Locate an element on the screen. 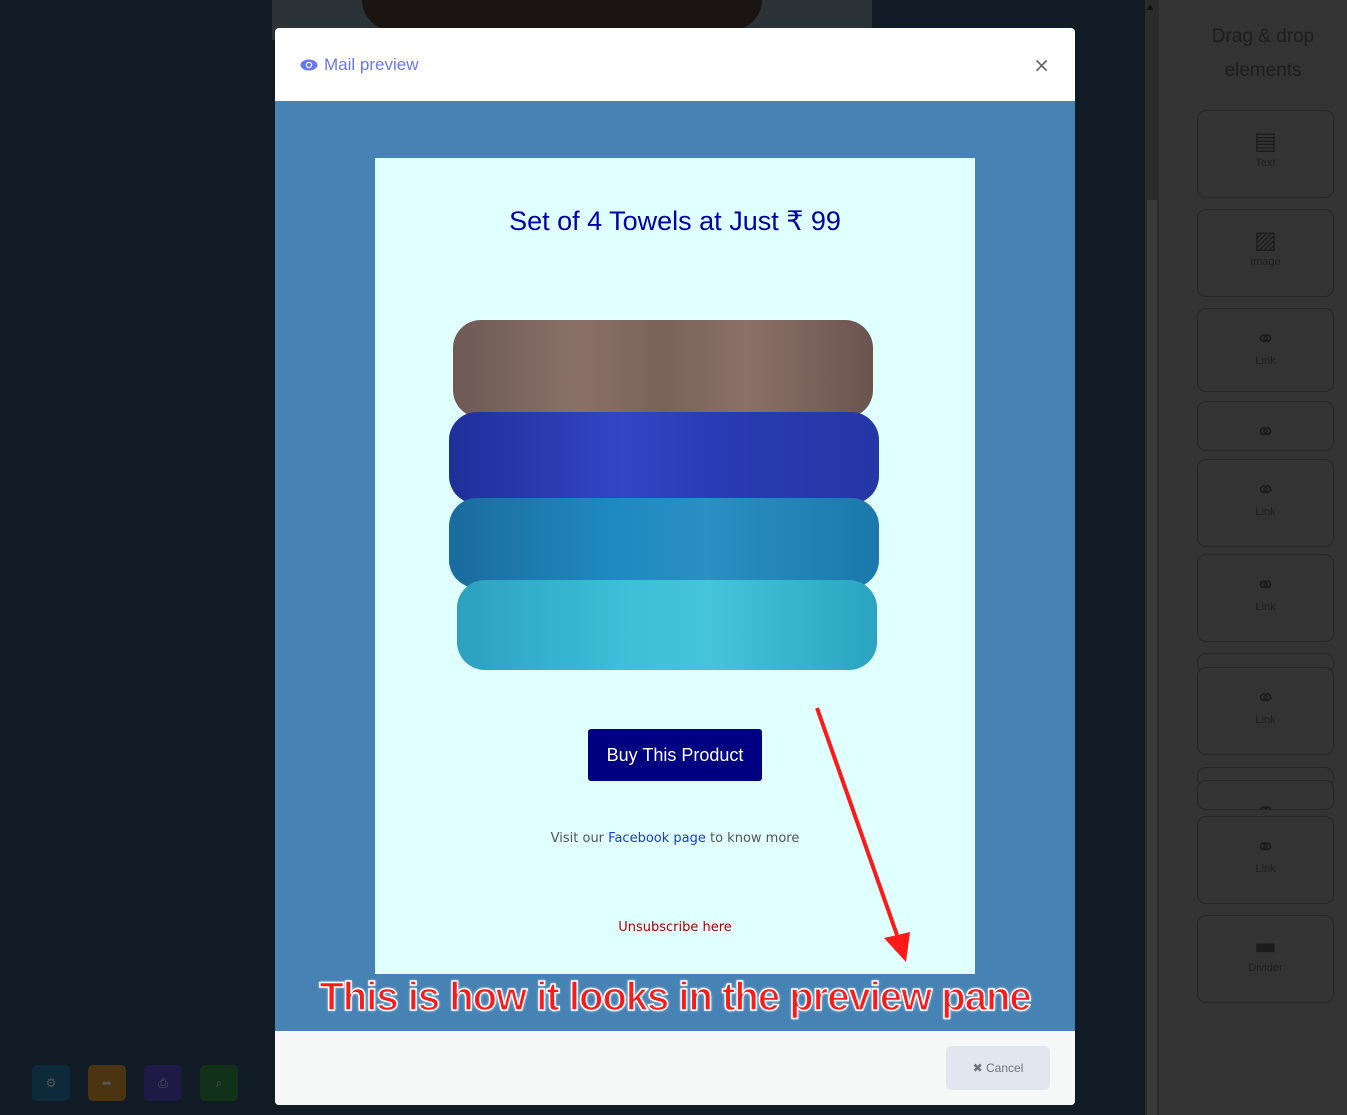  export-icon: ➦ is located at coordinates (107, 1083).